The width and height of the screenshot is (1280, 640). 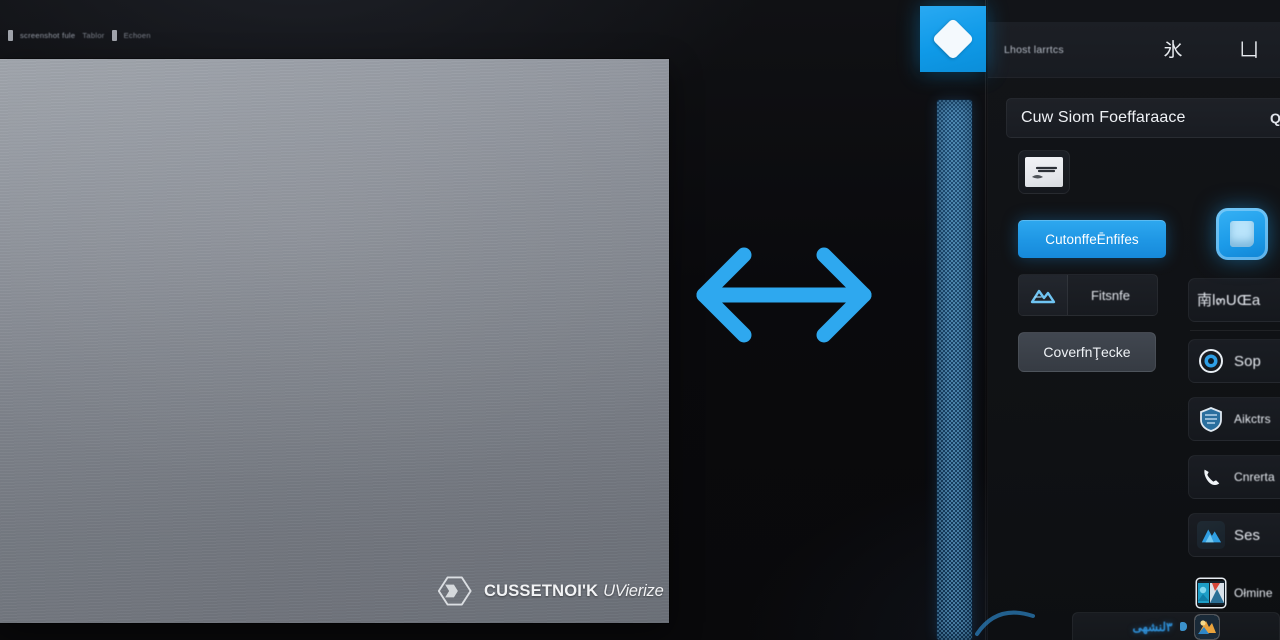 I want to click on list-item-contacts: Cnrerta, so click(x=1234, y=477).